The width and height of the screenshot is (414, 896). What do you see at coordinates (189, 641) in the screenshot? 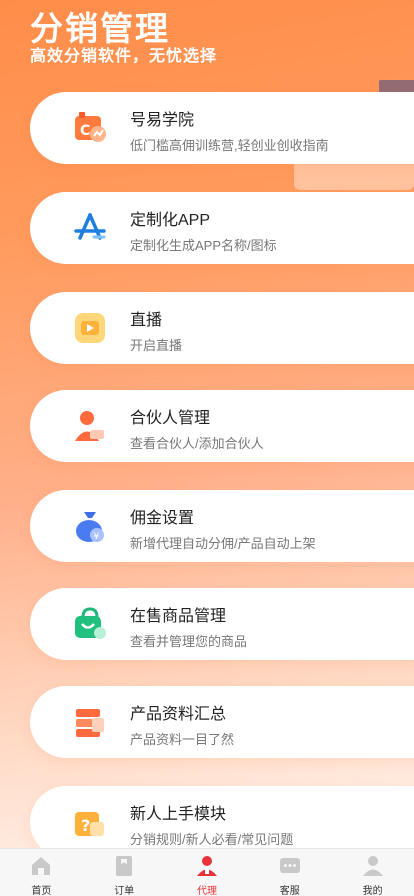
I see `menu-item-desc: 查看并管理您的商品` at bounding box center [189, 641].